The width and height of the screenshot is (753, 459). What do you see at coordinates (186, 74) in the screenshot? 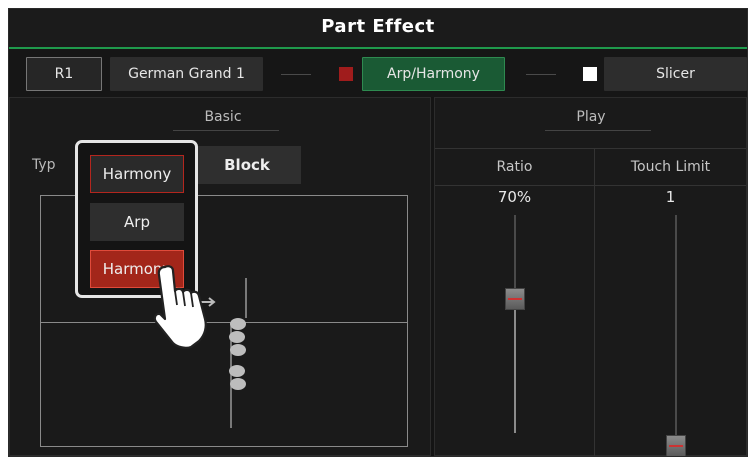
I see `voice-button: German Grand 1` at bounding box center [186, 74].